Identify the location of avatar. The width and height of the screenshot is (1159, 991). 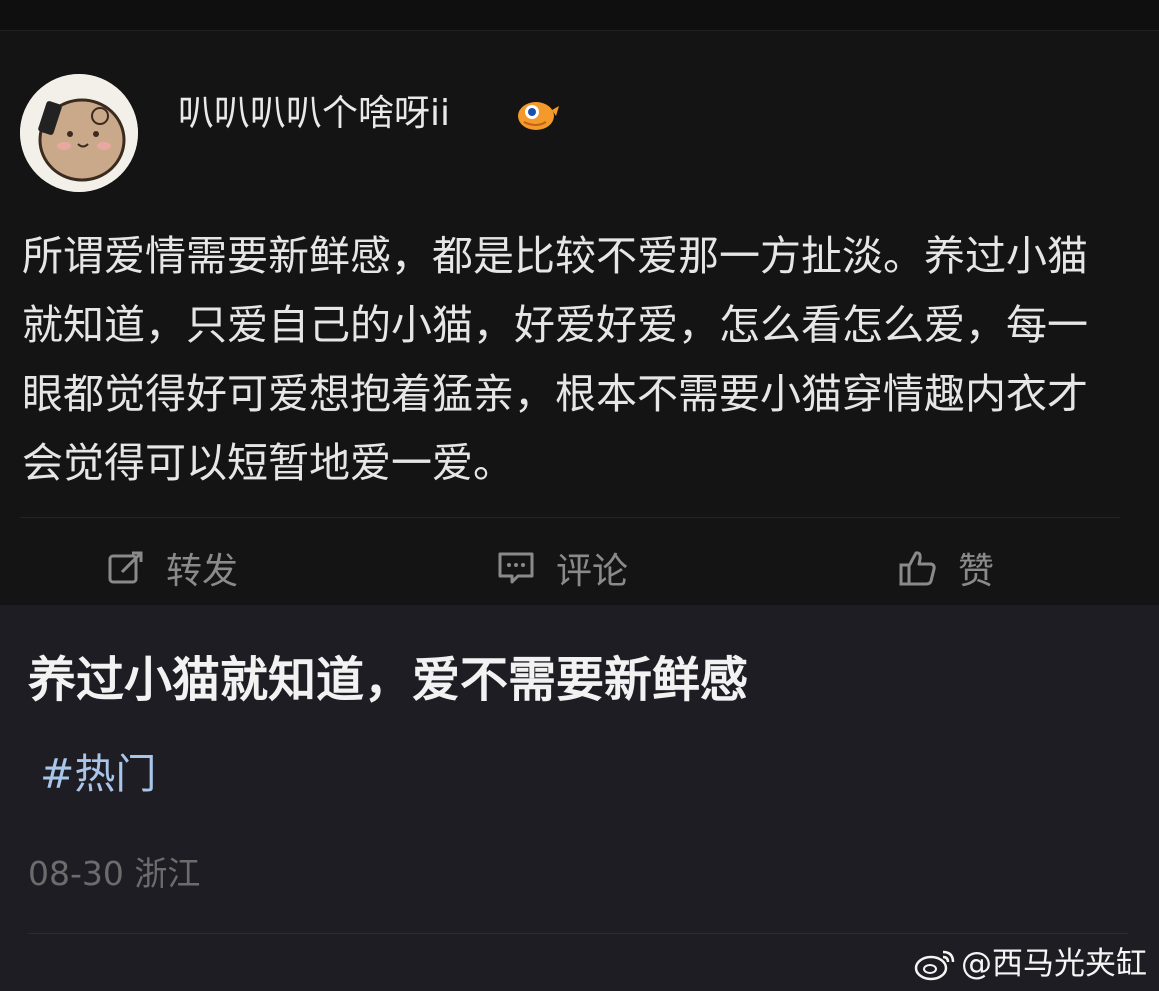
(79, 133).